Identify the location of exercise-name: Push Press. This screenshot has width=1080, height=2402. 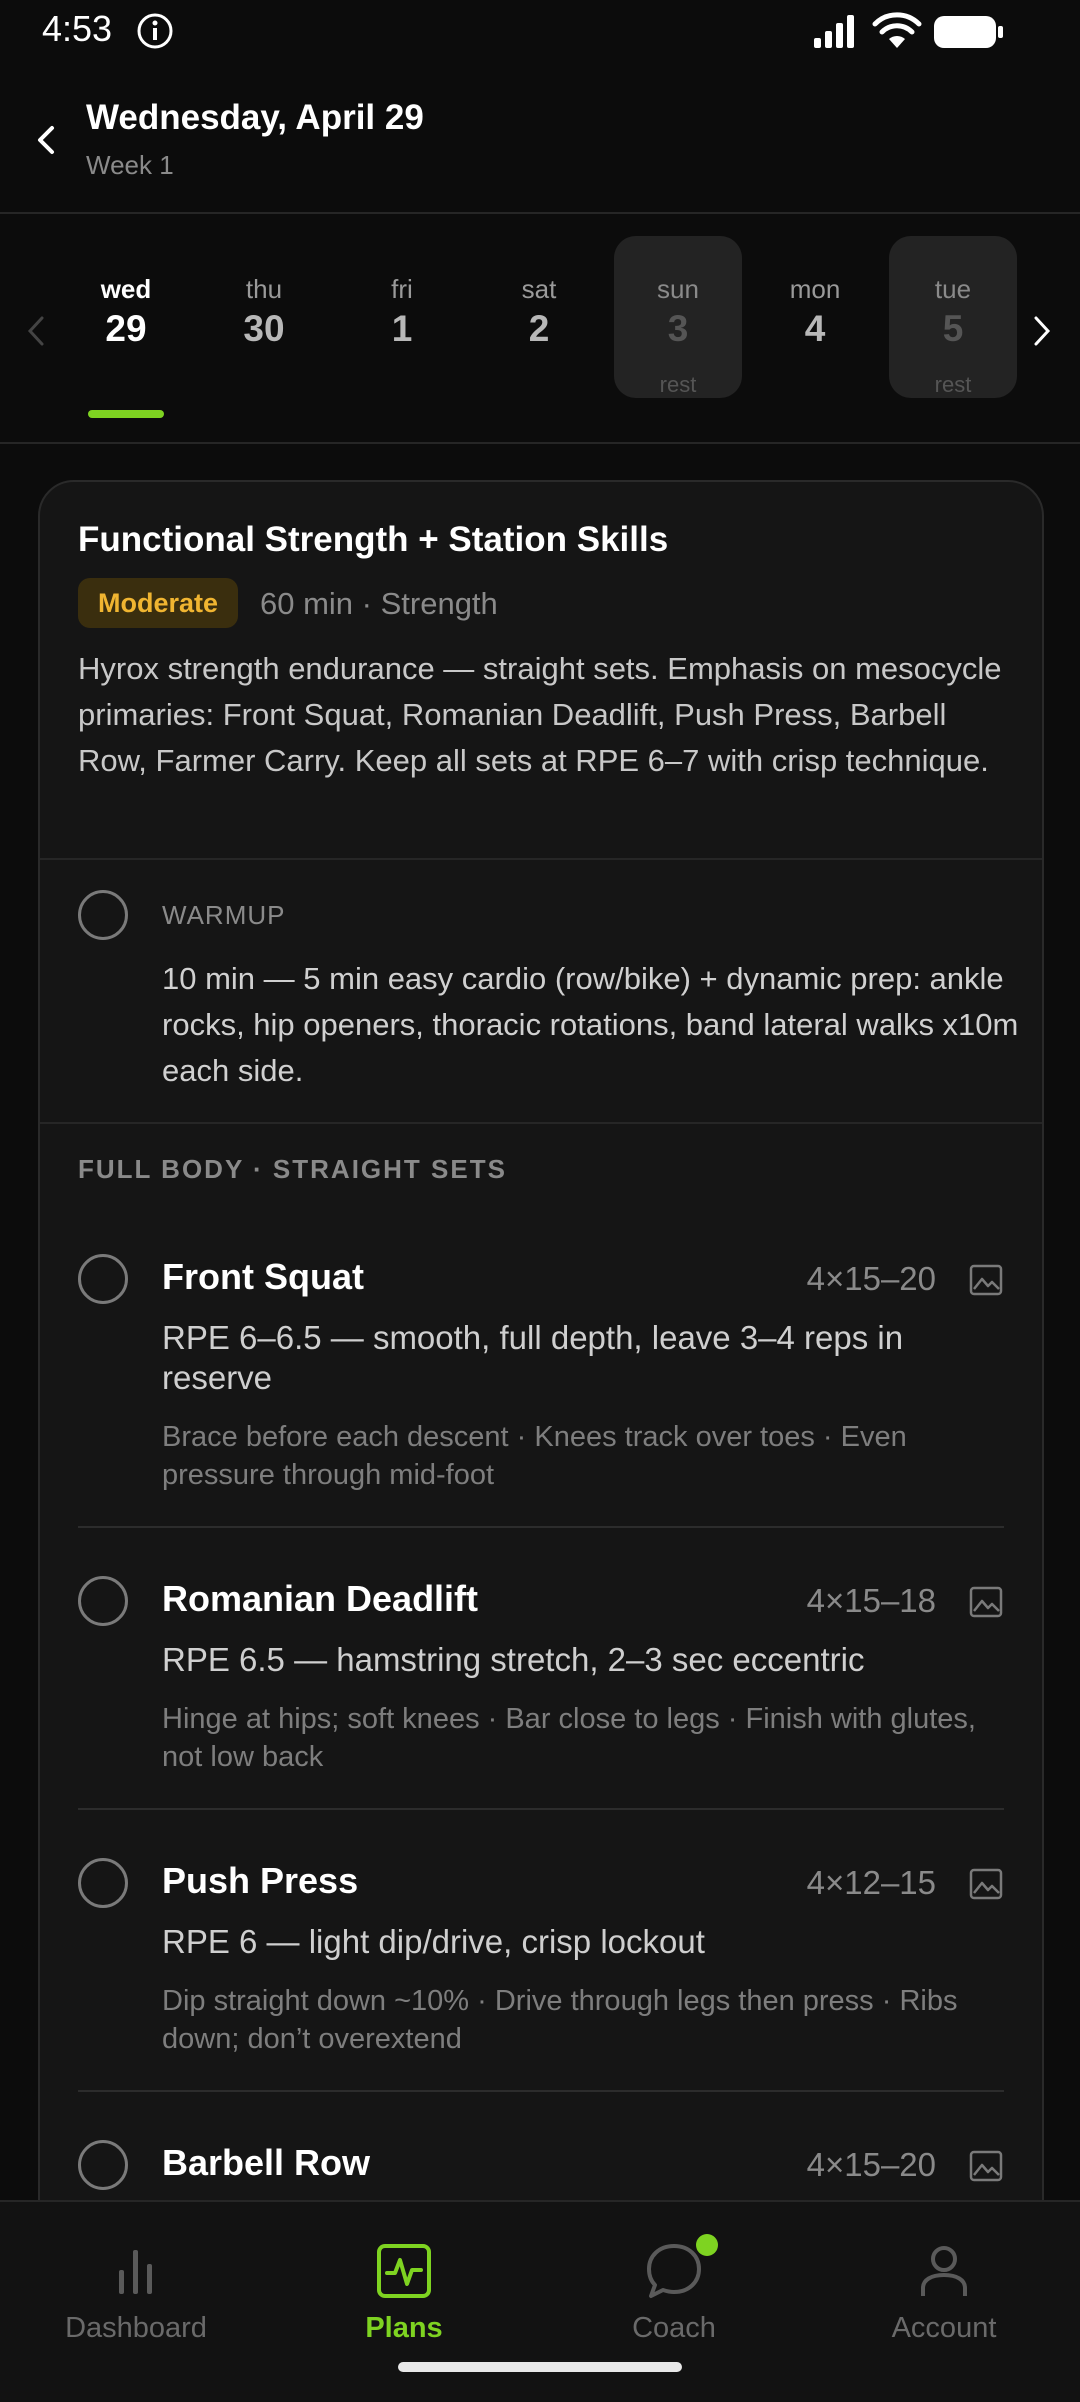
(260, 1880).